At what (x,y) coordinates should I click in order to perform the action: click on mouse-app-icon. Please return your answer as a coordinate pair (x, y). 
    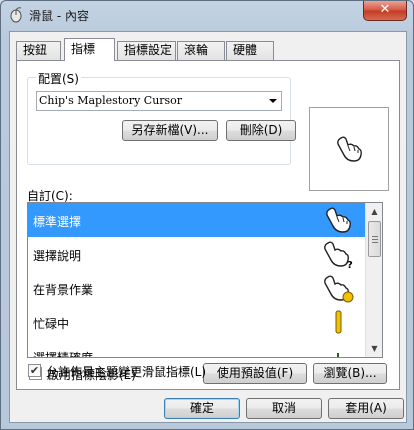
    Looking at the image, I should click on (16, 15).